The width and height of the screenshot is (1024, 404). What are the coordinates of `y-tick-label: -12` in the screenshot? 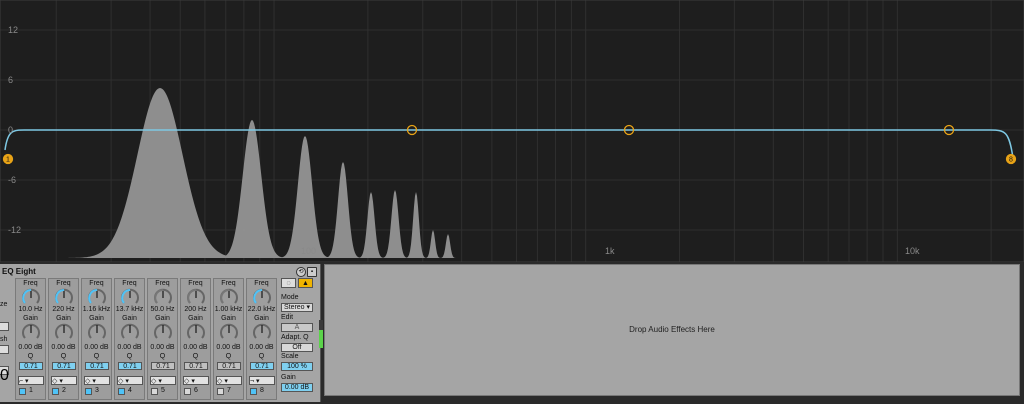 It's located at (15, 230).